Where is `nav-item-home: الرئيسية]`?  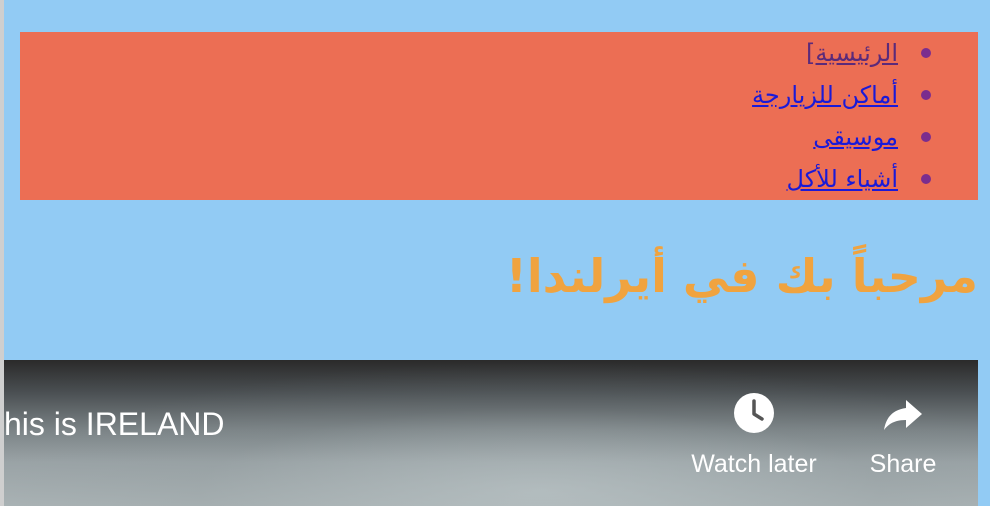
nav-item-home: الرئيسية] is located at coordinates (868, 53).